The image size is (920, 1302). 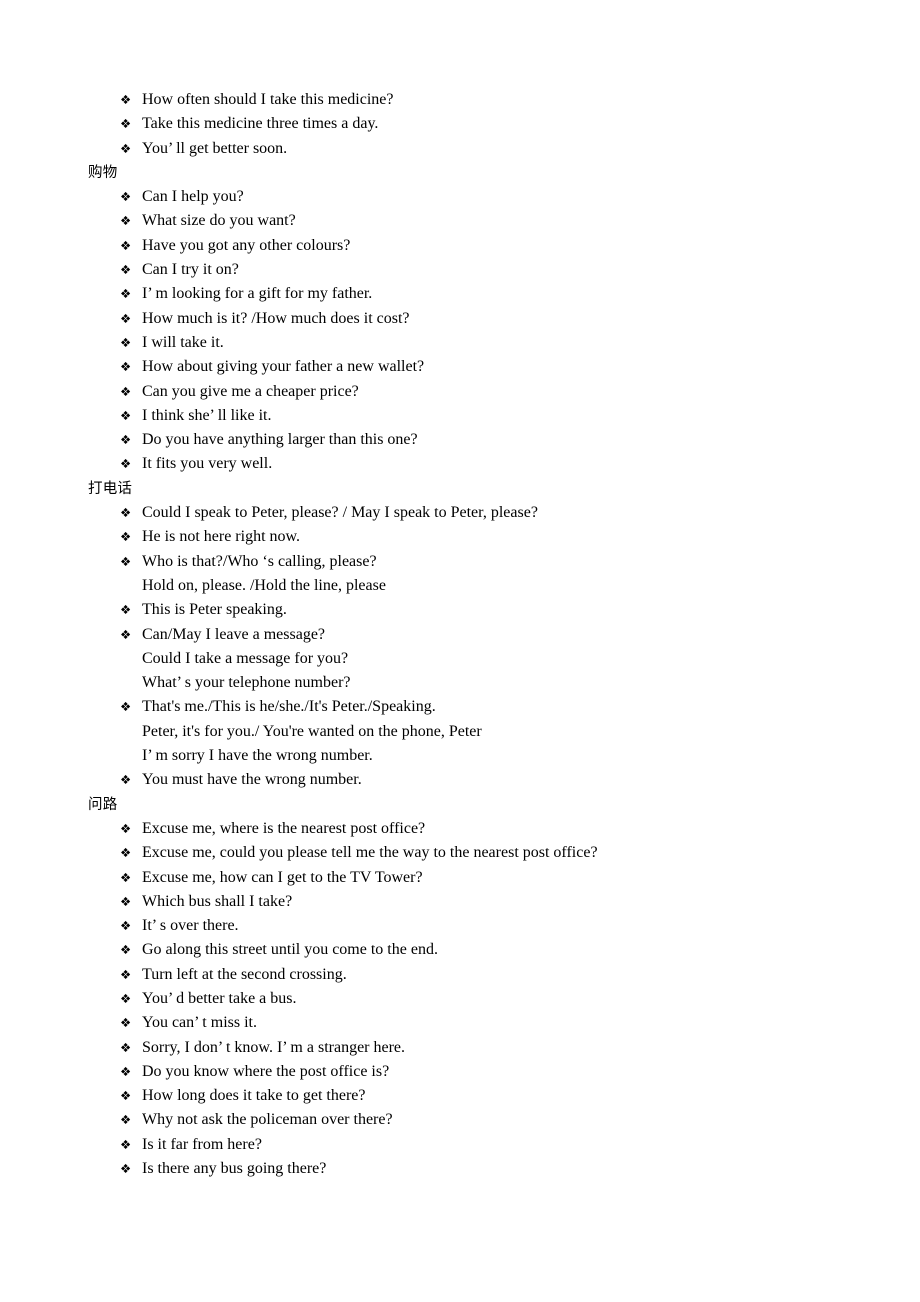 What do you see at coordinates (478, 562) in the screenshot?
I see `phrase-item: ❖ Who is that?/Who ‘s calling, please?` at bounding box center [478, 562].